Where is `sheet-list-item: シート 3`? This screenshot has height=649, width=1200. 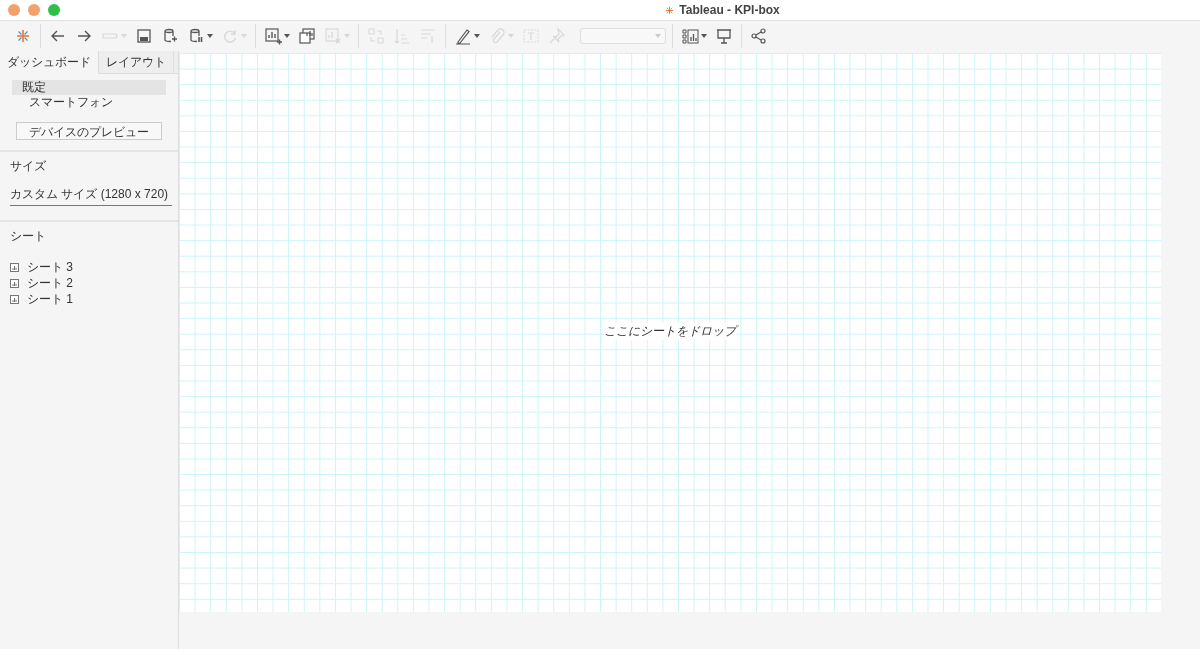 sheet-list-item: シート 3 is located at coordinates (50, 267).